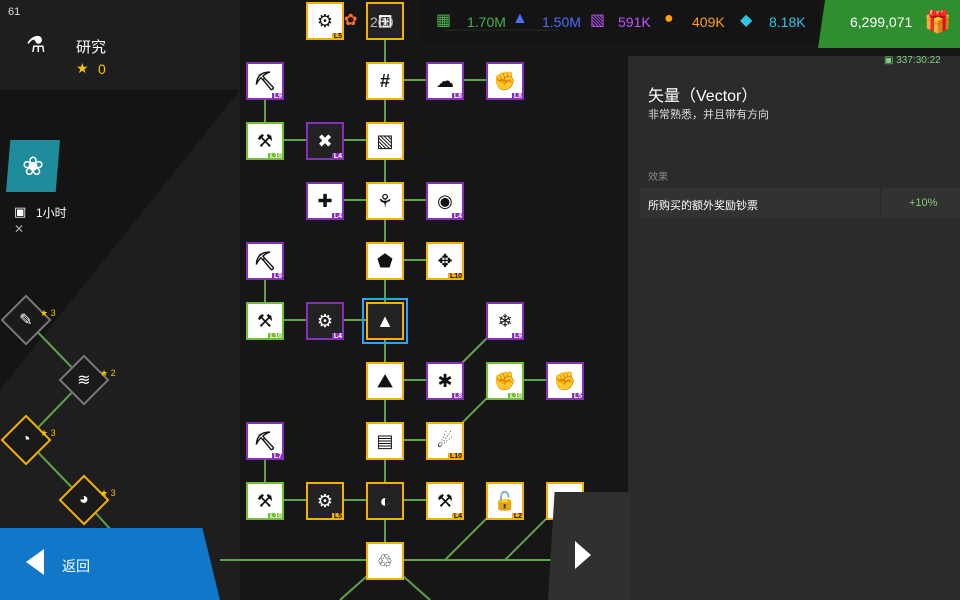 The height and width of the screenshot is (600, 960). I want to click on tree-node-mountains: ⛰, so click(385, 381).